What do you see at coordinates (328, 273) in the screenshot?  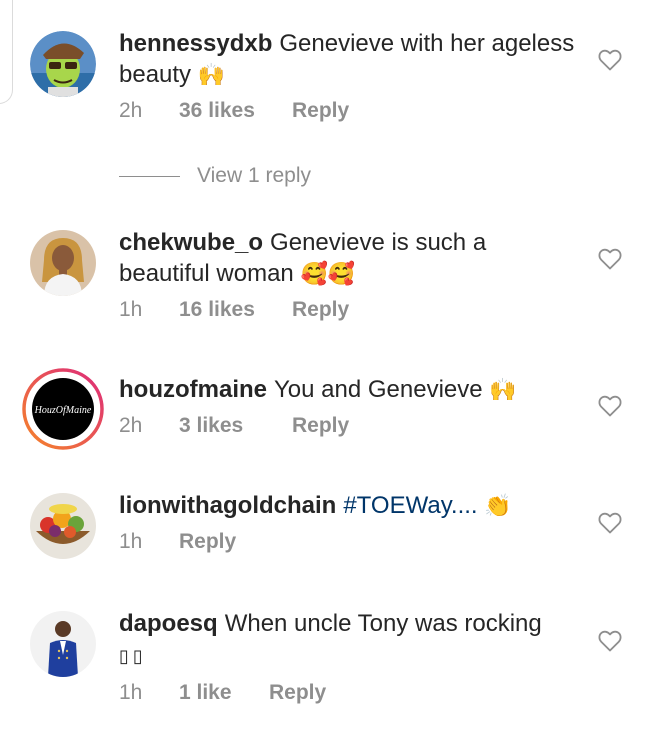 I see `comment-emoji: 🥰🥰` at bounding box center [328, 273].